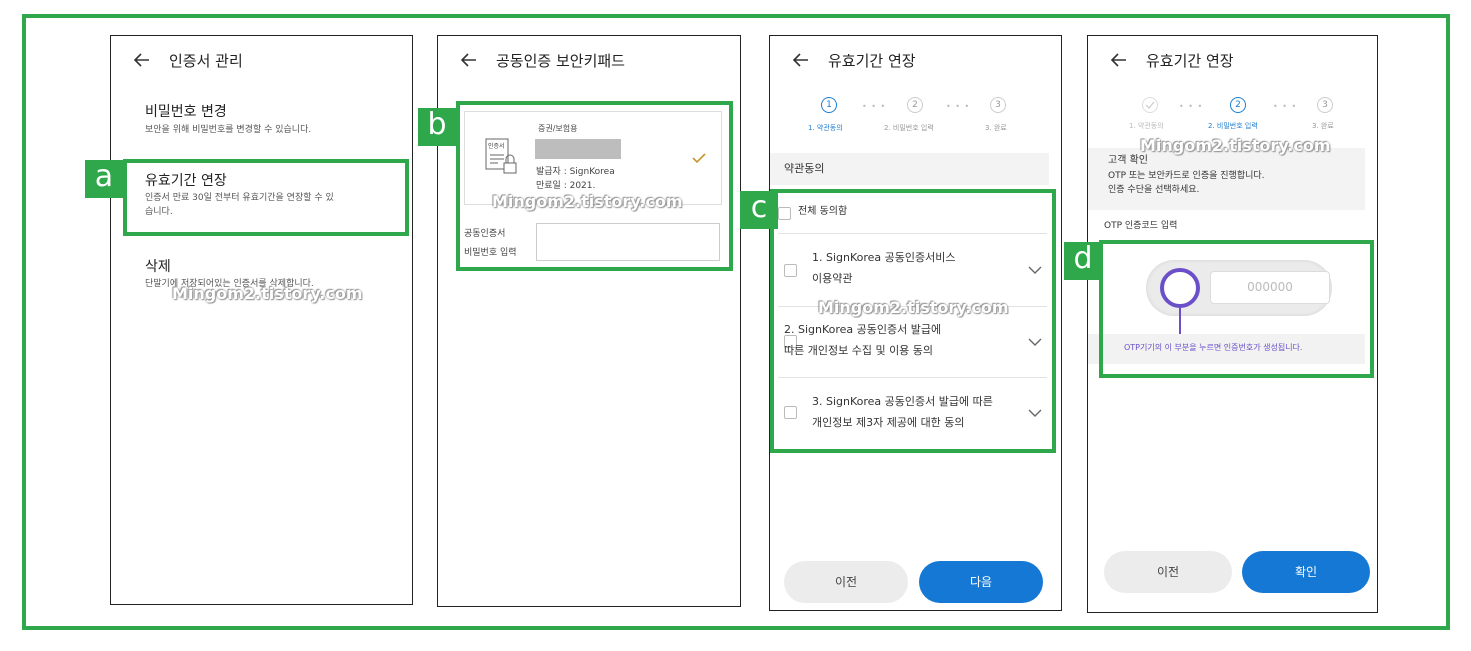 Image resolution: width=1471 pixels, height=651 pixels. What do you see at coordinates (437, 127) in the screenshot?
I see `tag-b: b` at bounding box center [437, 127].